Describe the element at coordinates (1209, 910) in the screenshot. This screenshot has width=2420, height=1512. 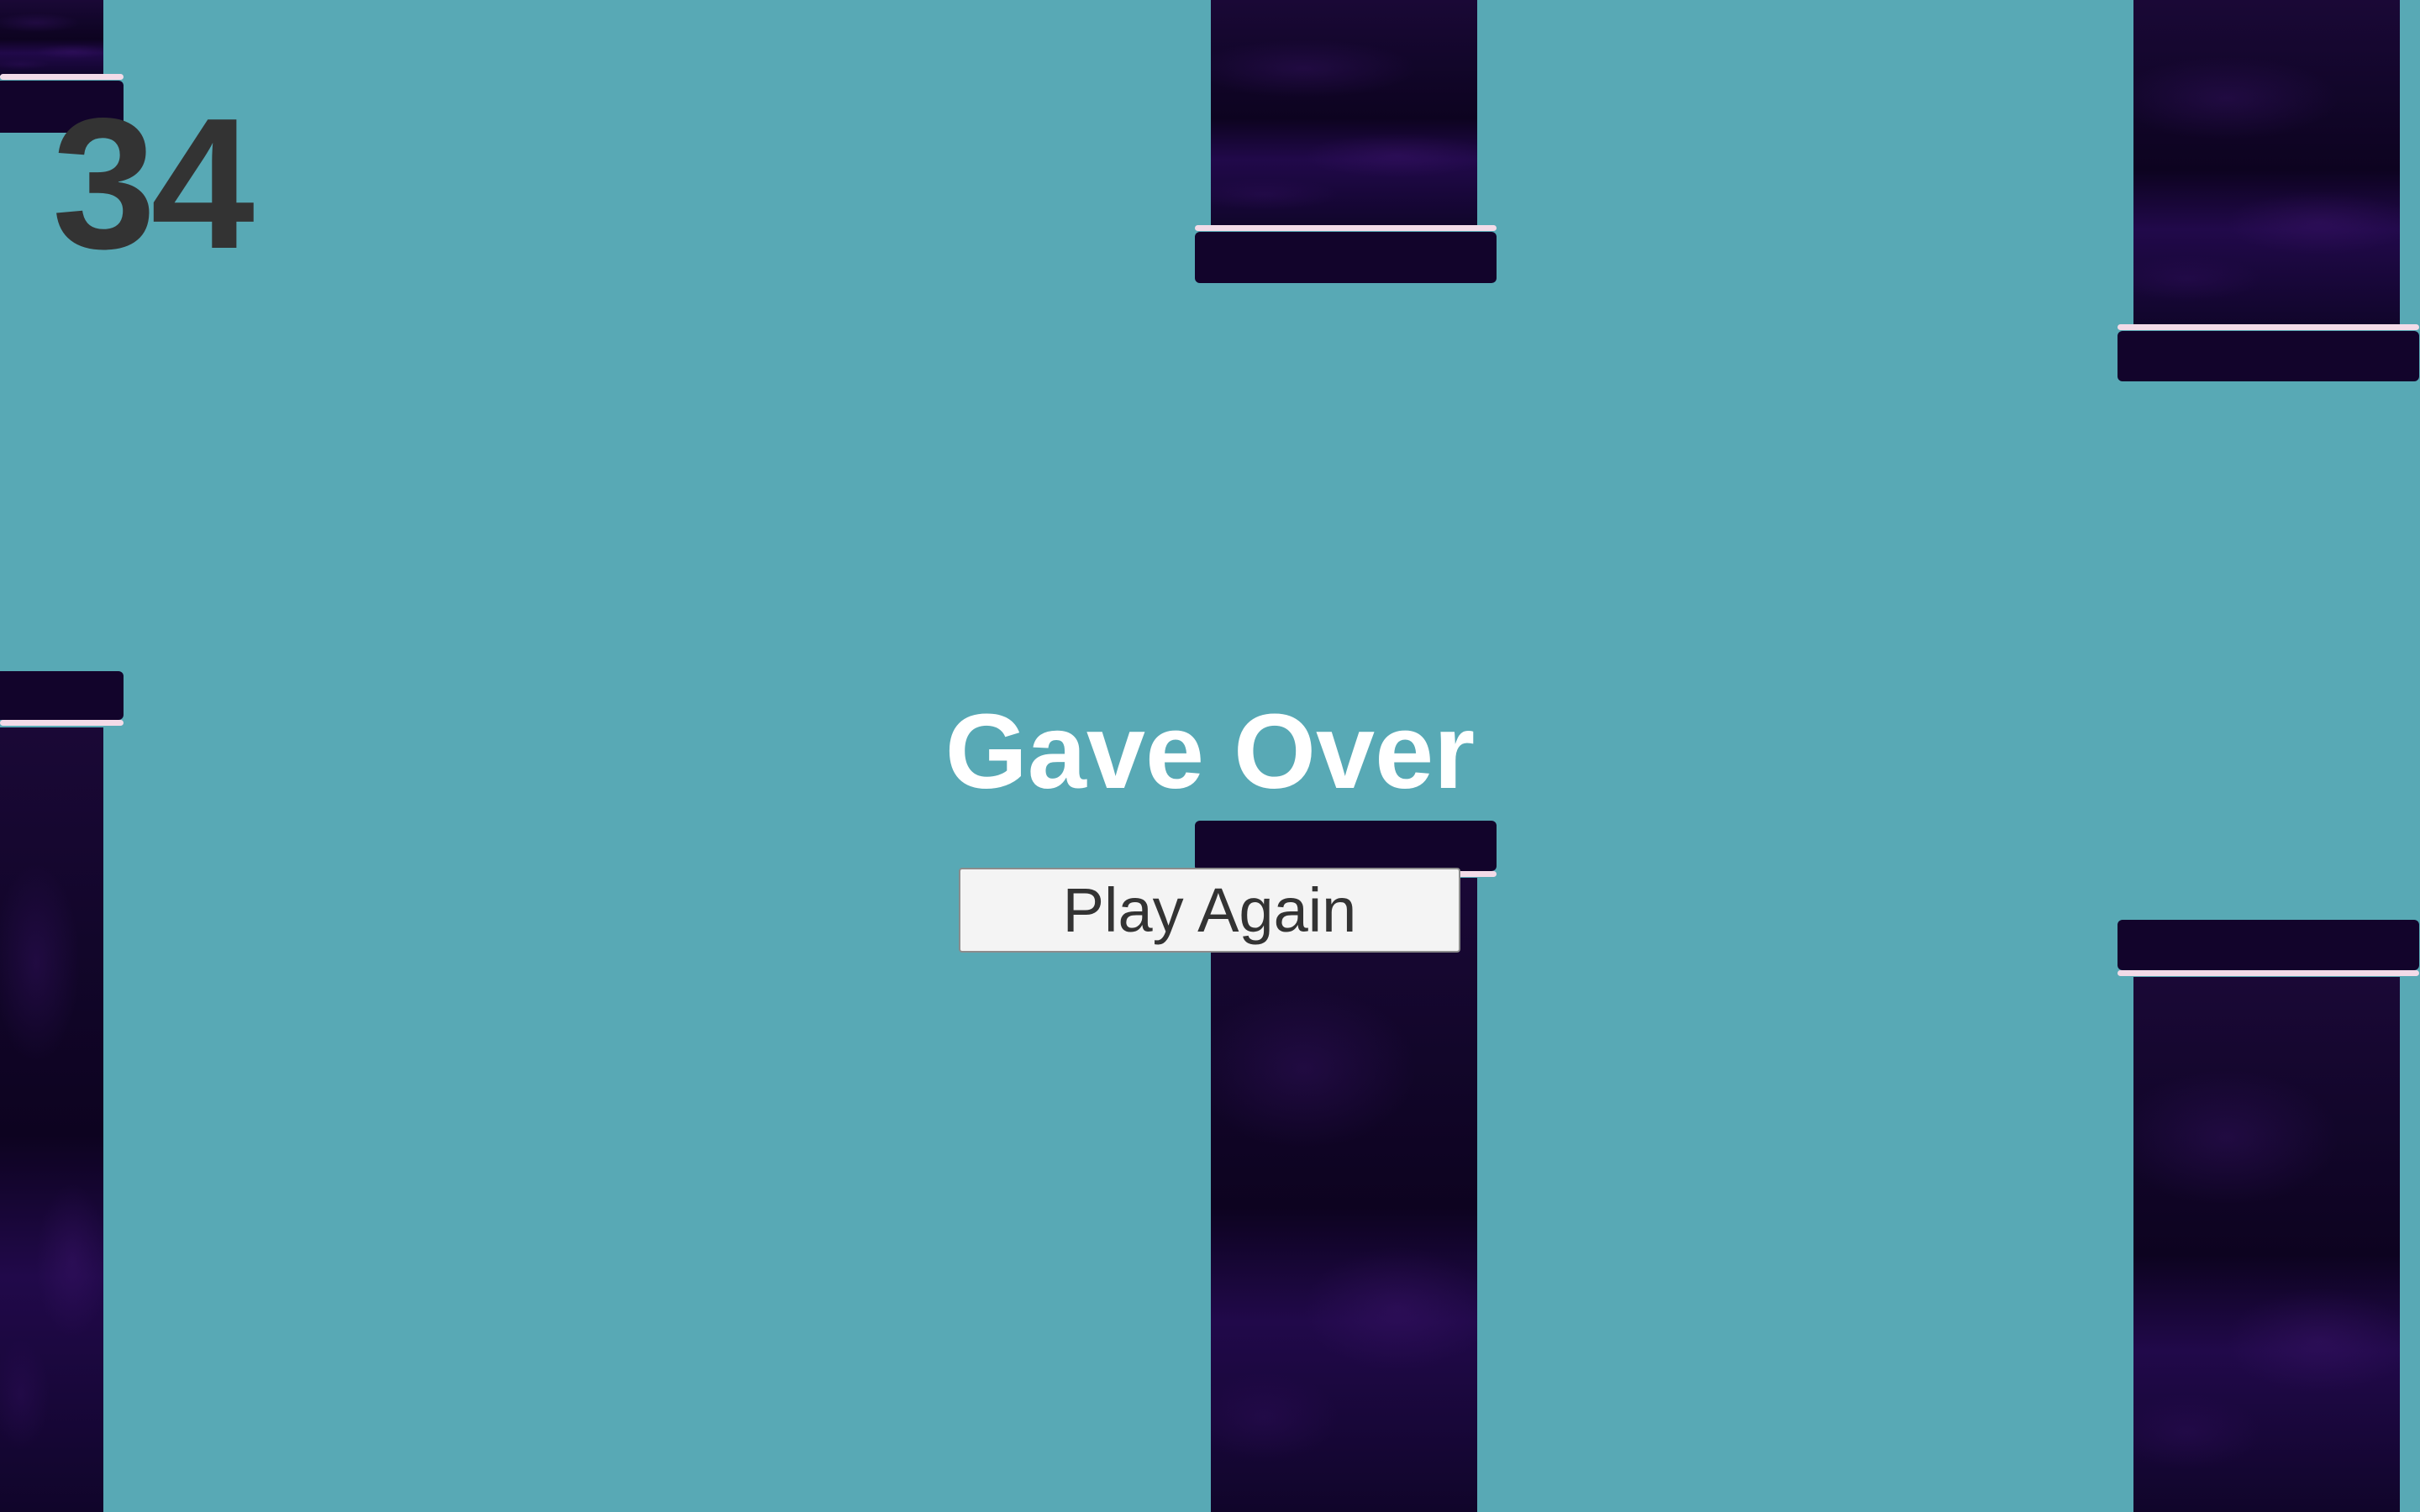
I see `play-again-button: Play Again` at that location.